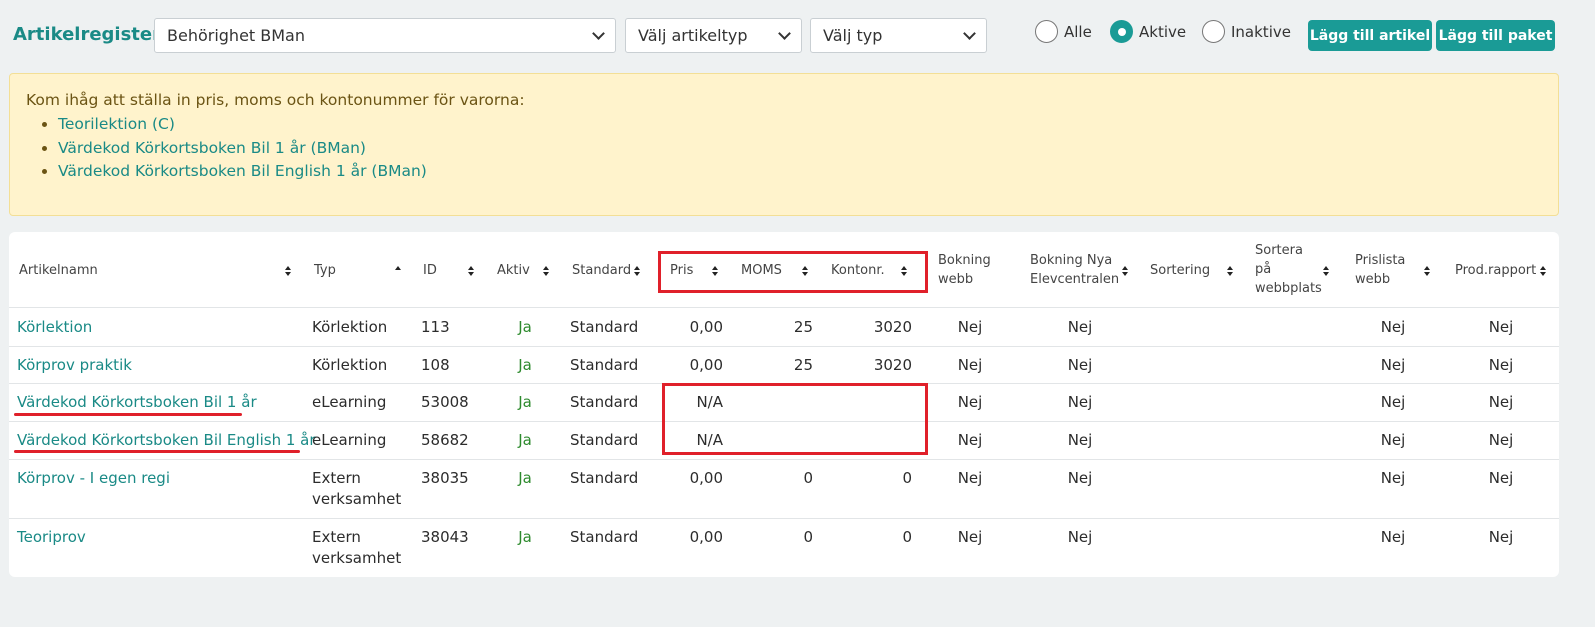  Describe the element at coordinates (166, 440) in the screenshot. I see `article-name-link: Värdekod Körkortsboken Bil English 1 år` at that location.